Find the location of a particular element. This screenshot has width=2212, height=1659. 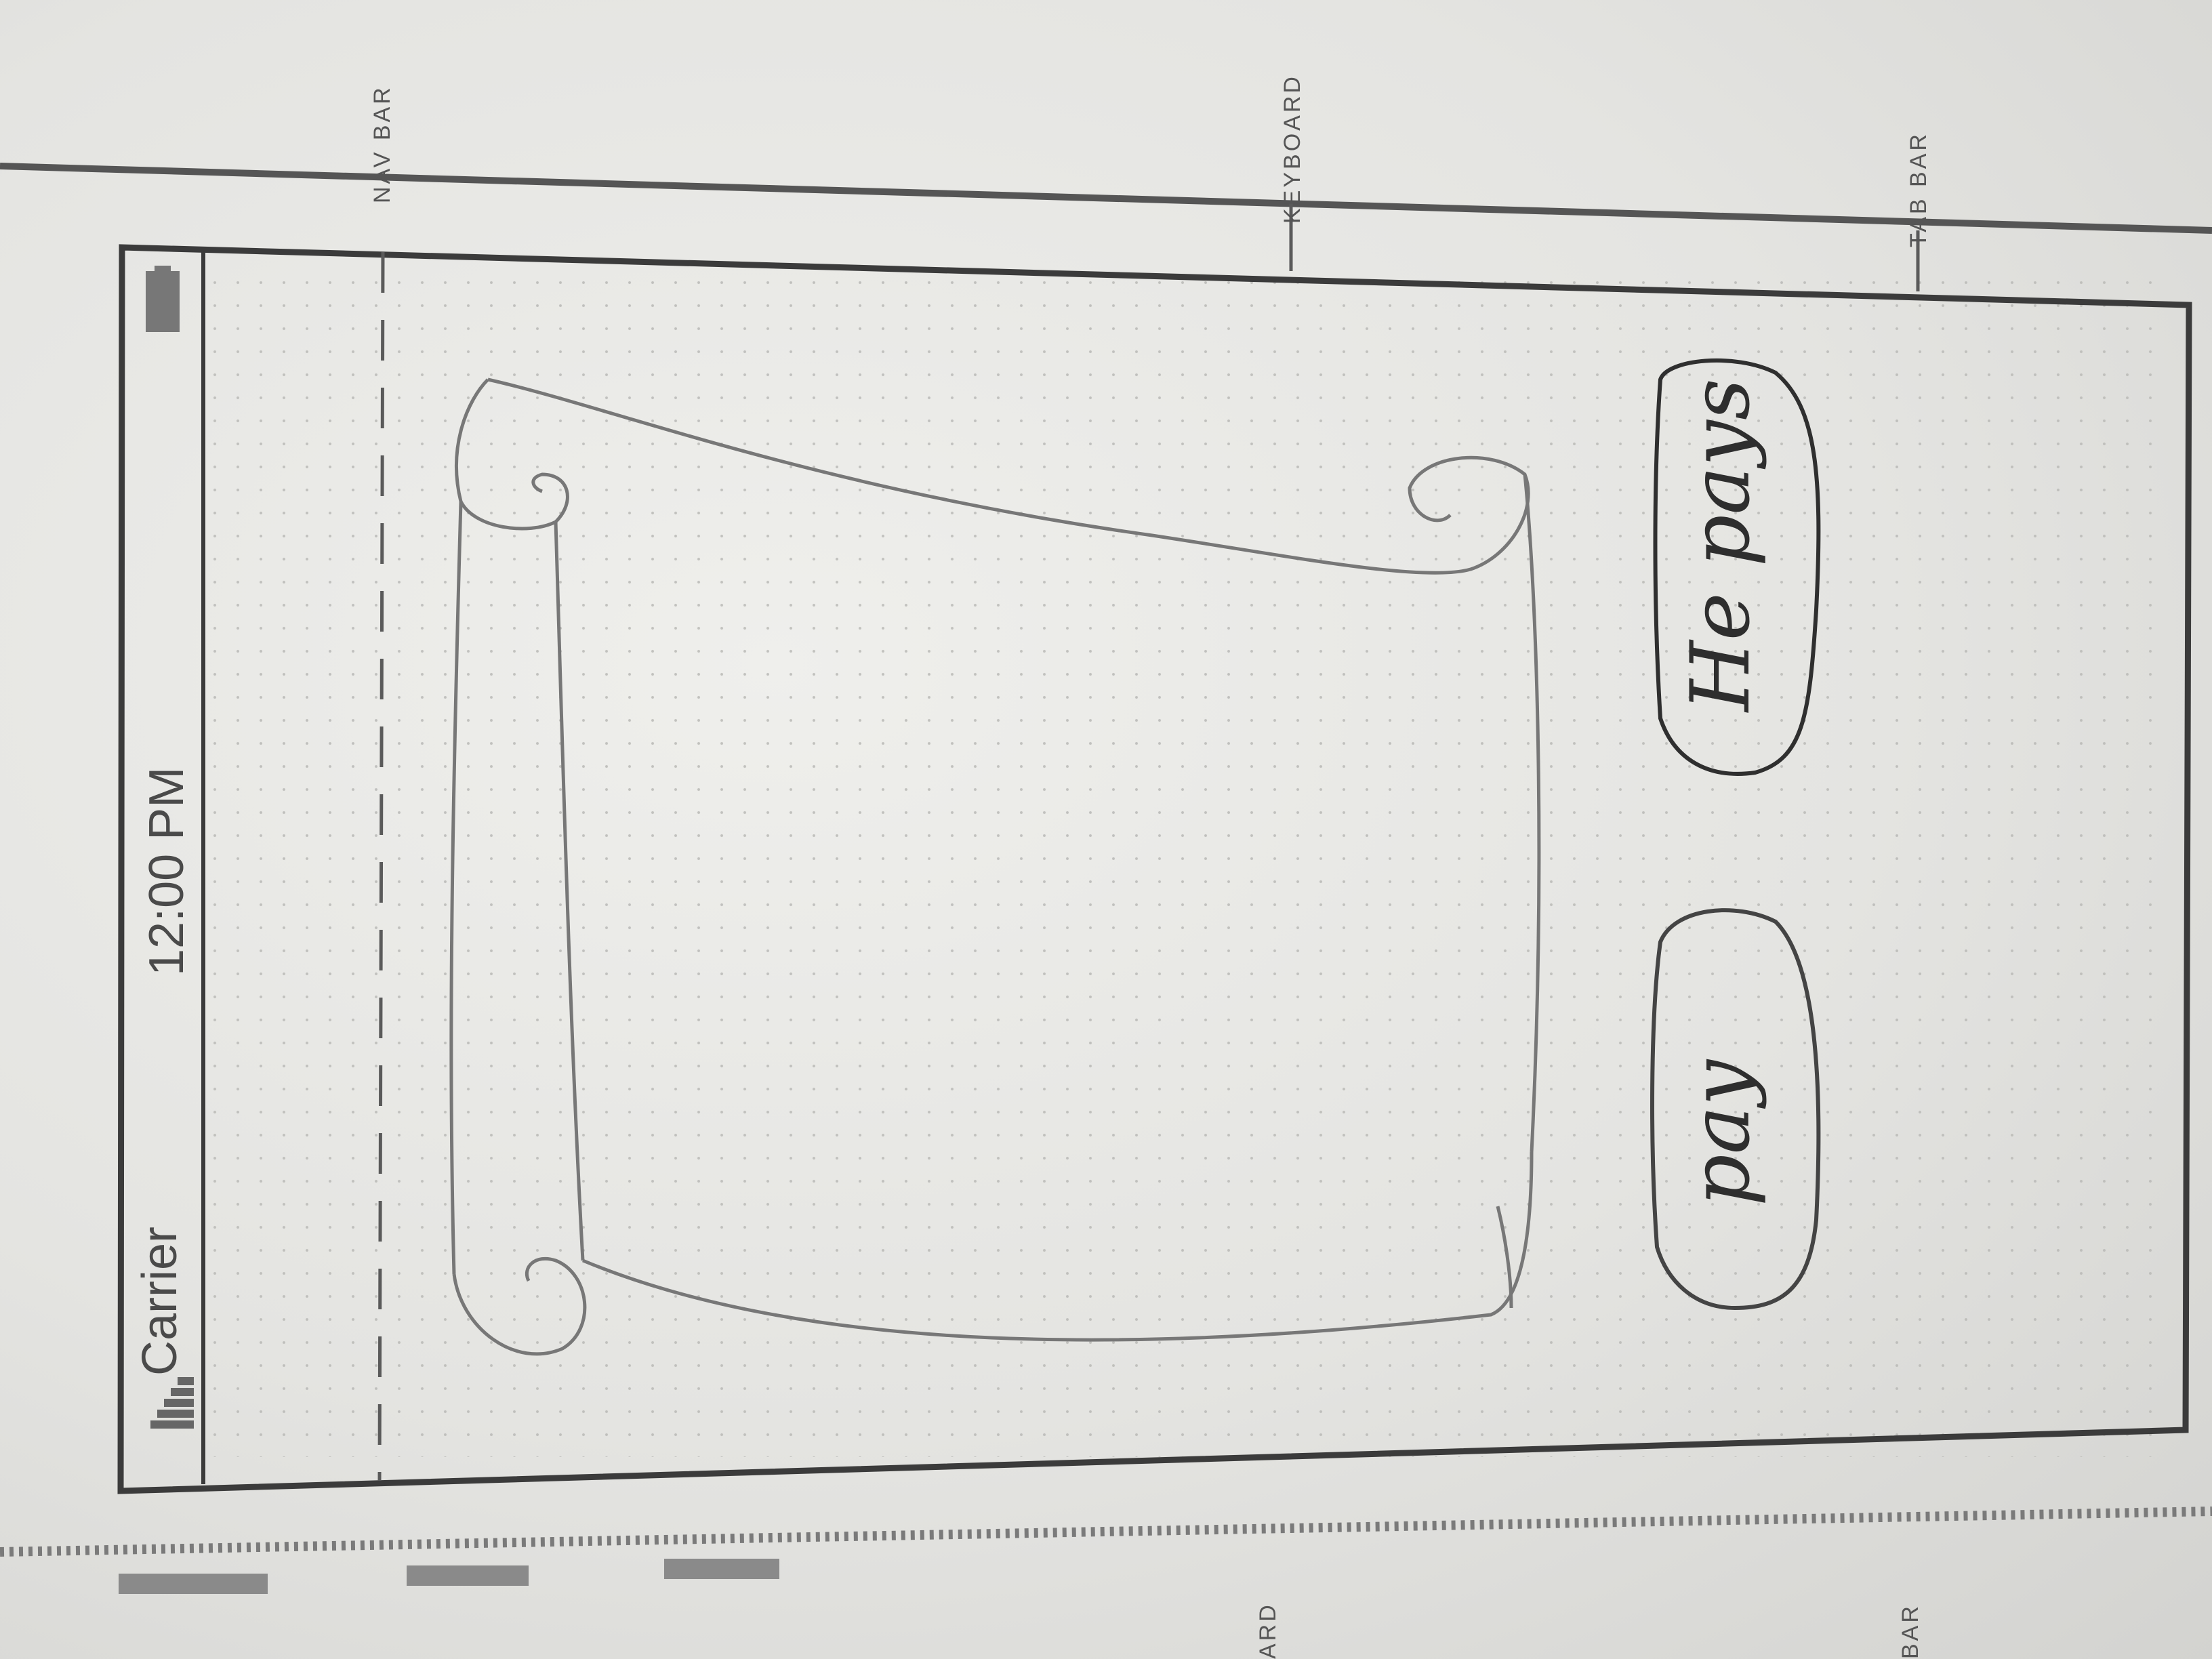

carrier-label: Carrier is located at coordinates (160, 1301).